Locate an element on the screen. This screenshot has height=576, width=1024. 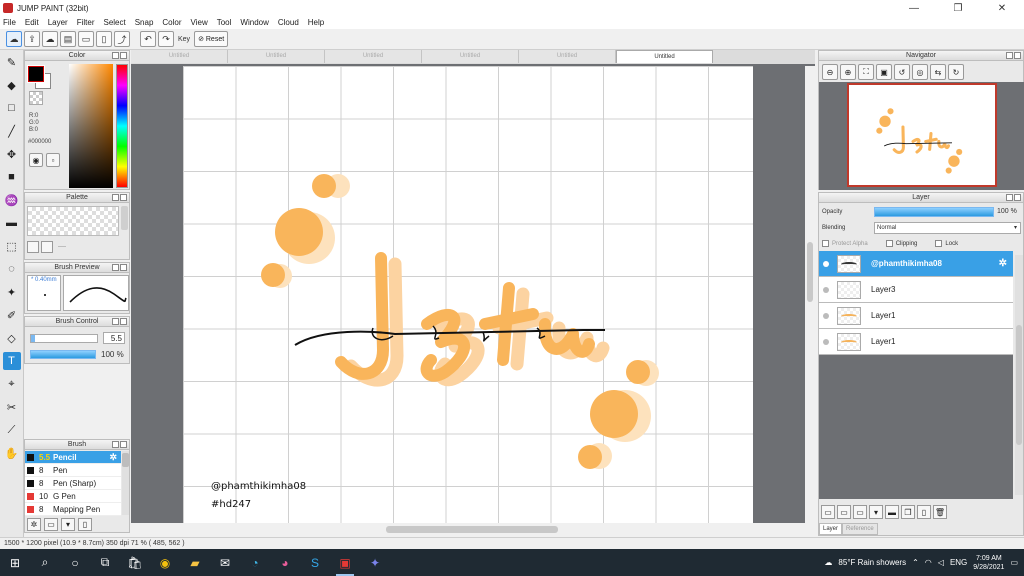
brush-item-pen: 8 Pen is located at coordinates (73, 470).